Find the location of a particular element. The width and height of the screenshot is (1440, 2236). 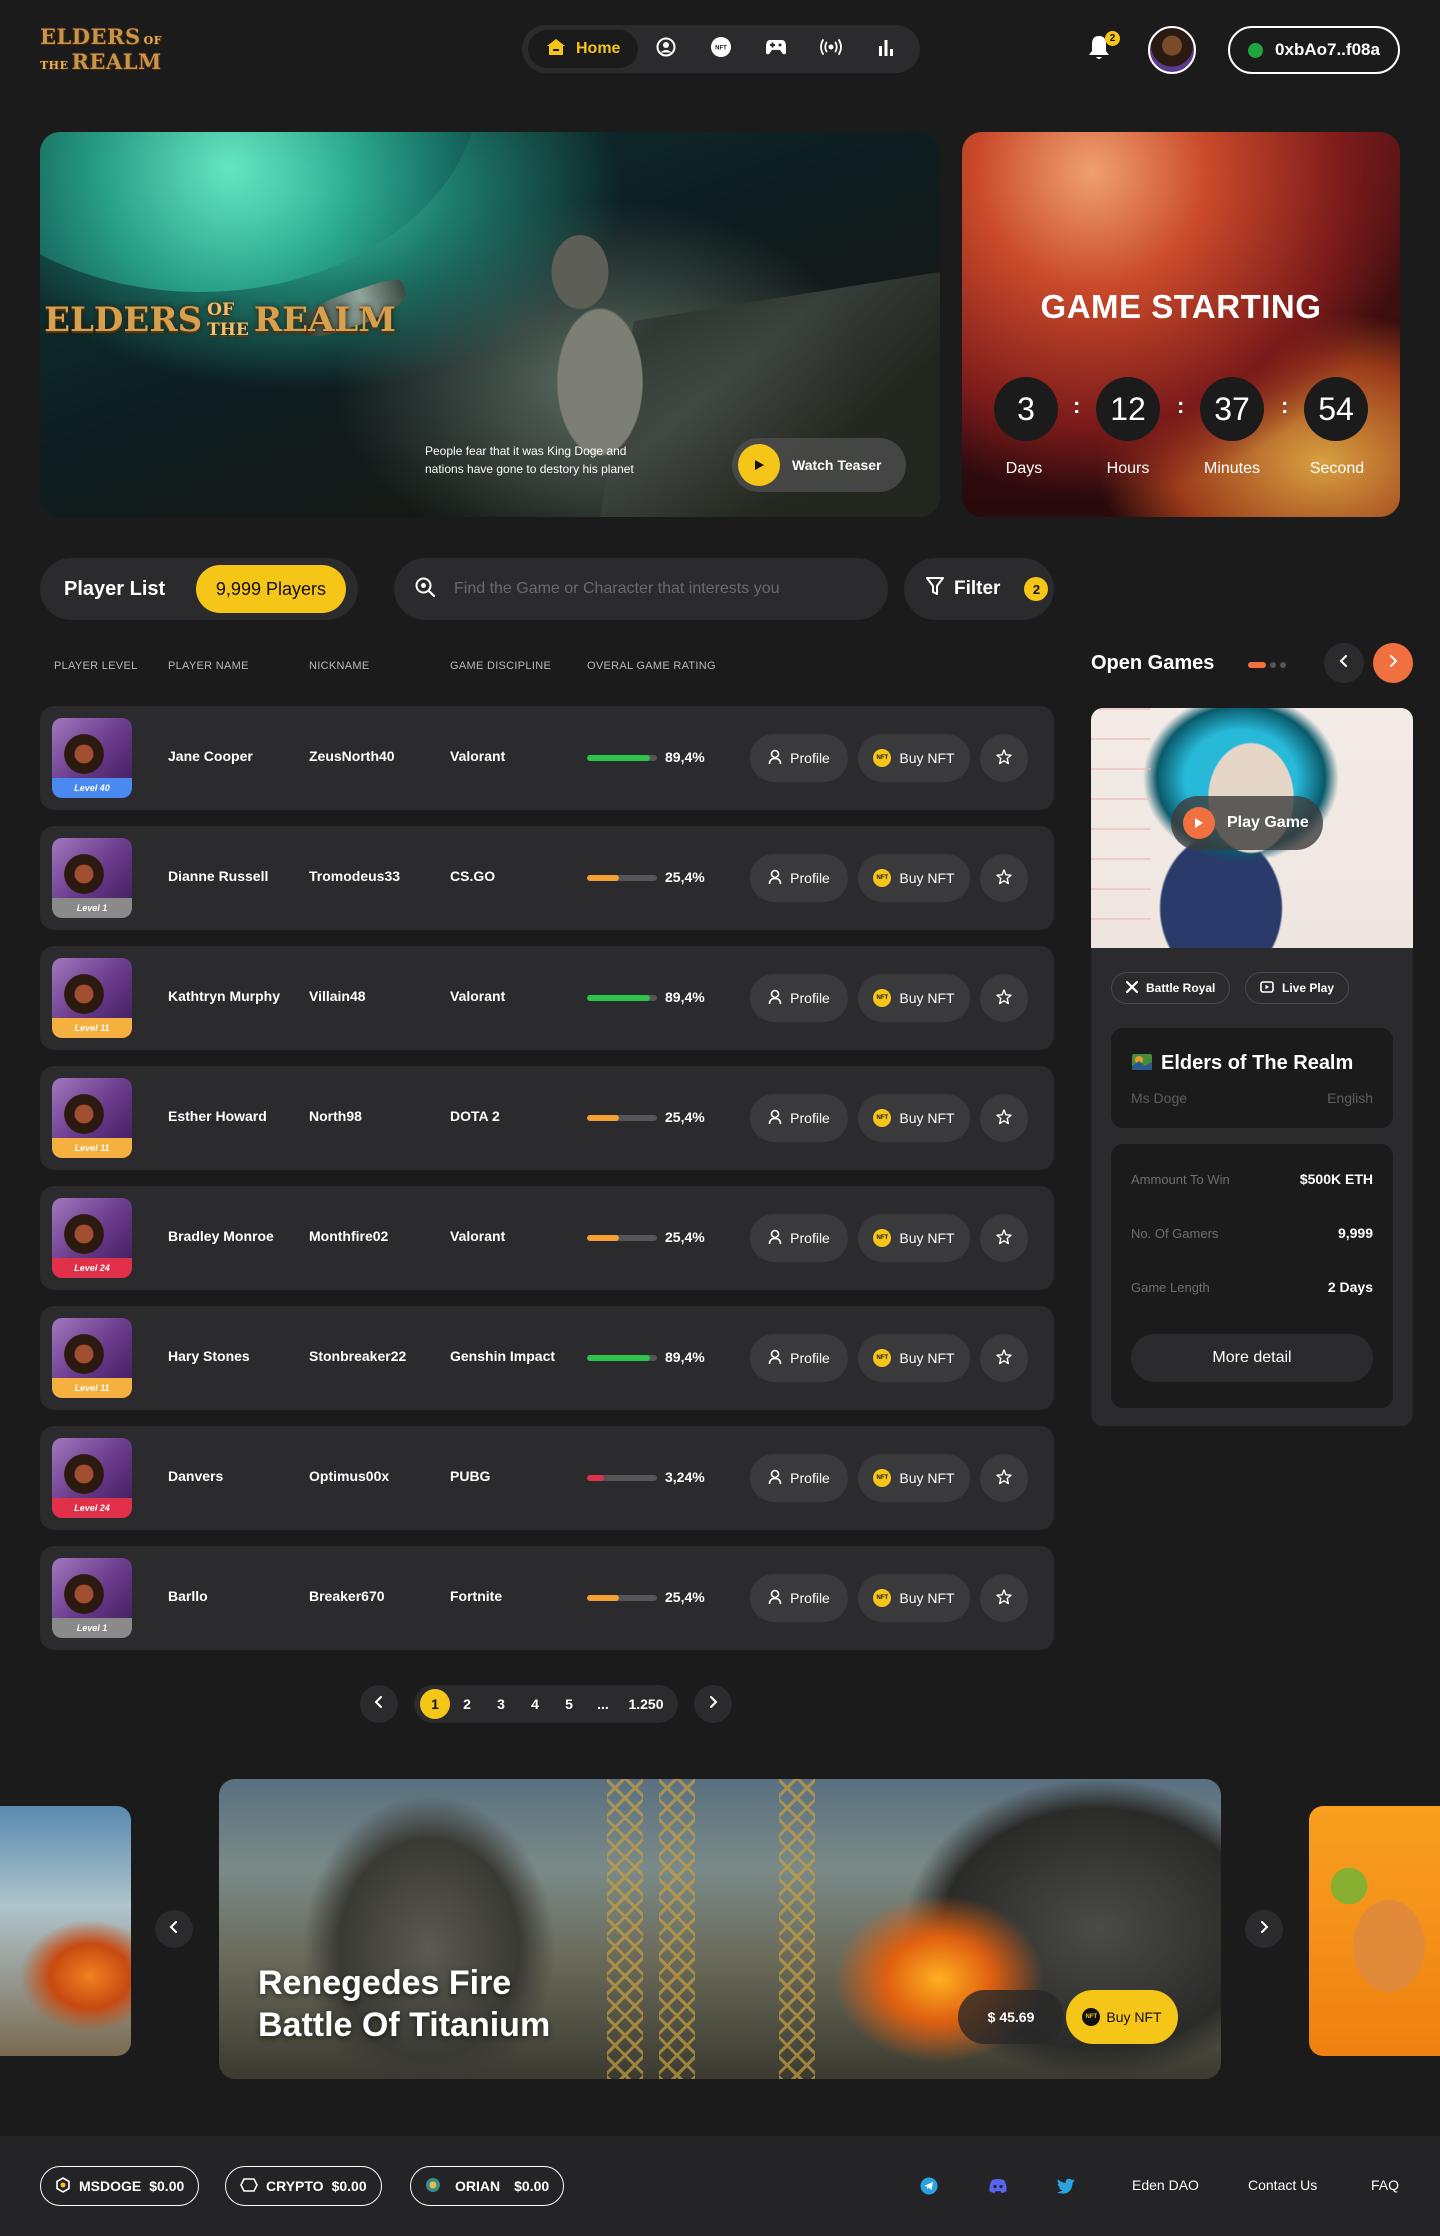

footer-link-eden-dao: Eden DAO is located at coordinates (1165, 2185).